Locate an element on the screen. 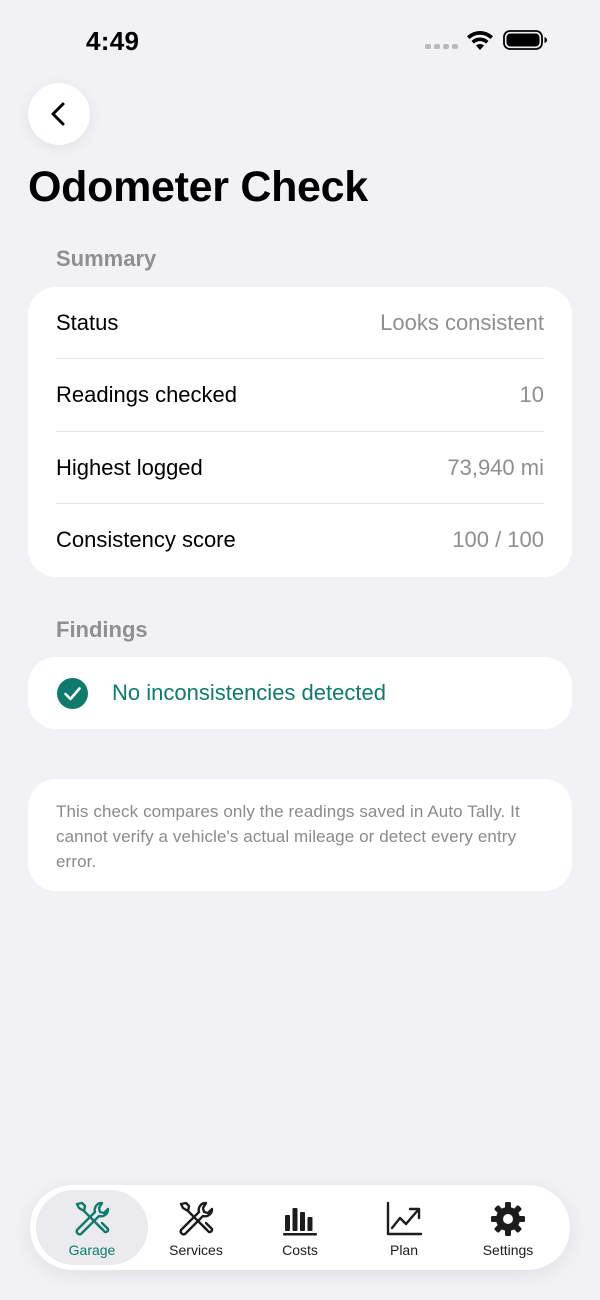 The image size is (600, 1300). status-bar: 4:49 is located at coordinates (300, 40).